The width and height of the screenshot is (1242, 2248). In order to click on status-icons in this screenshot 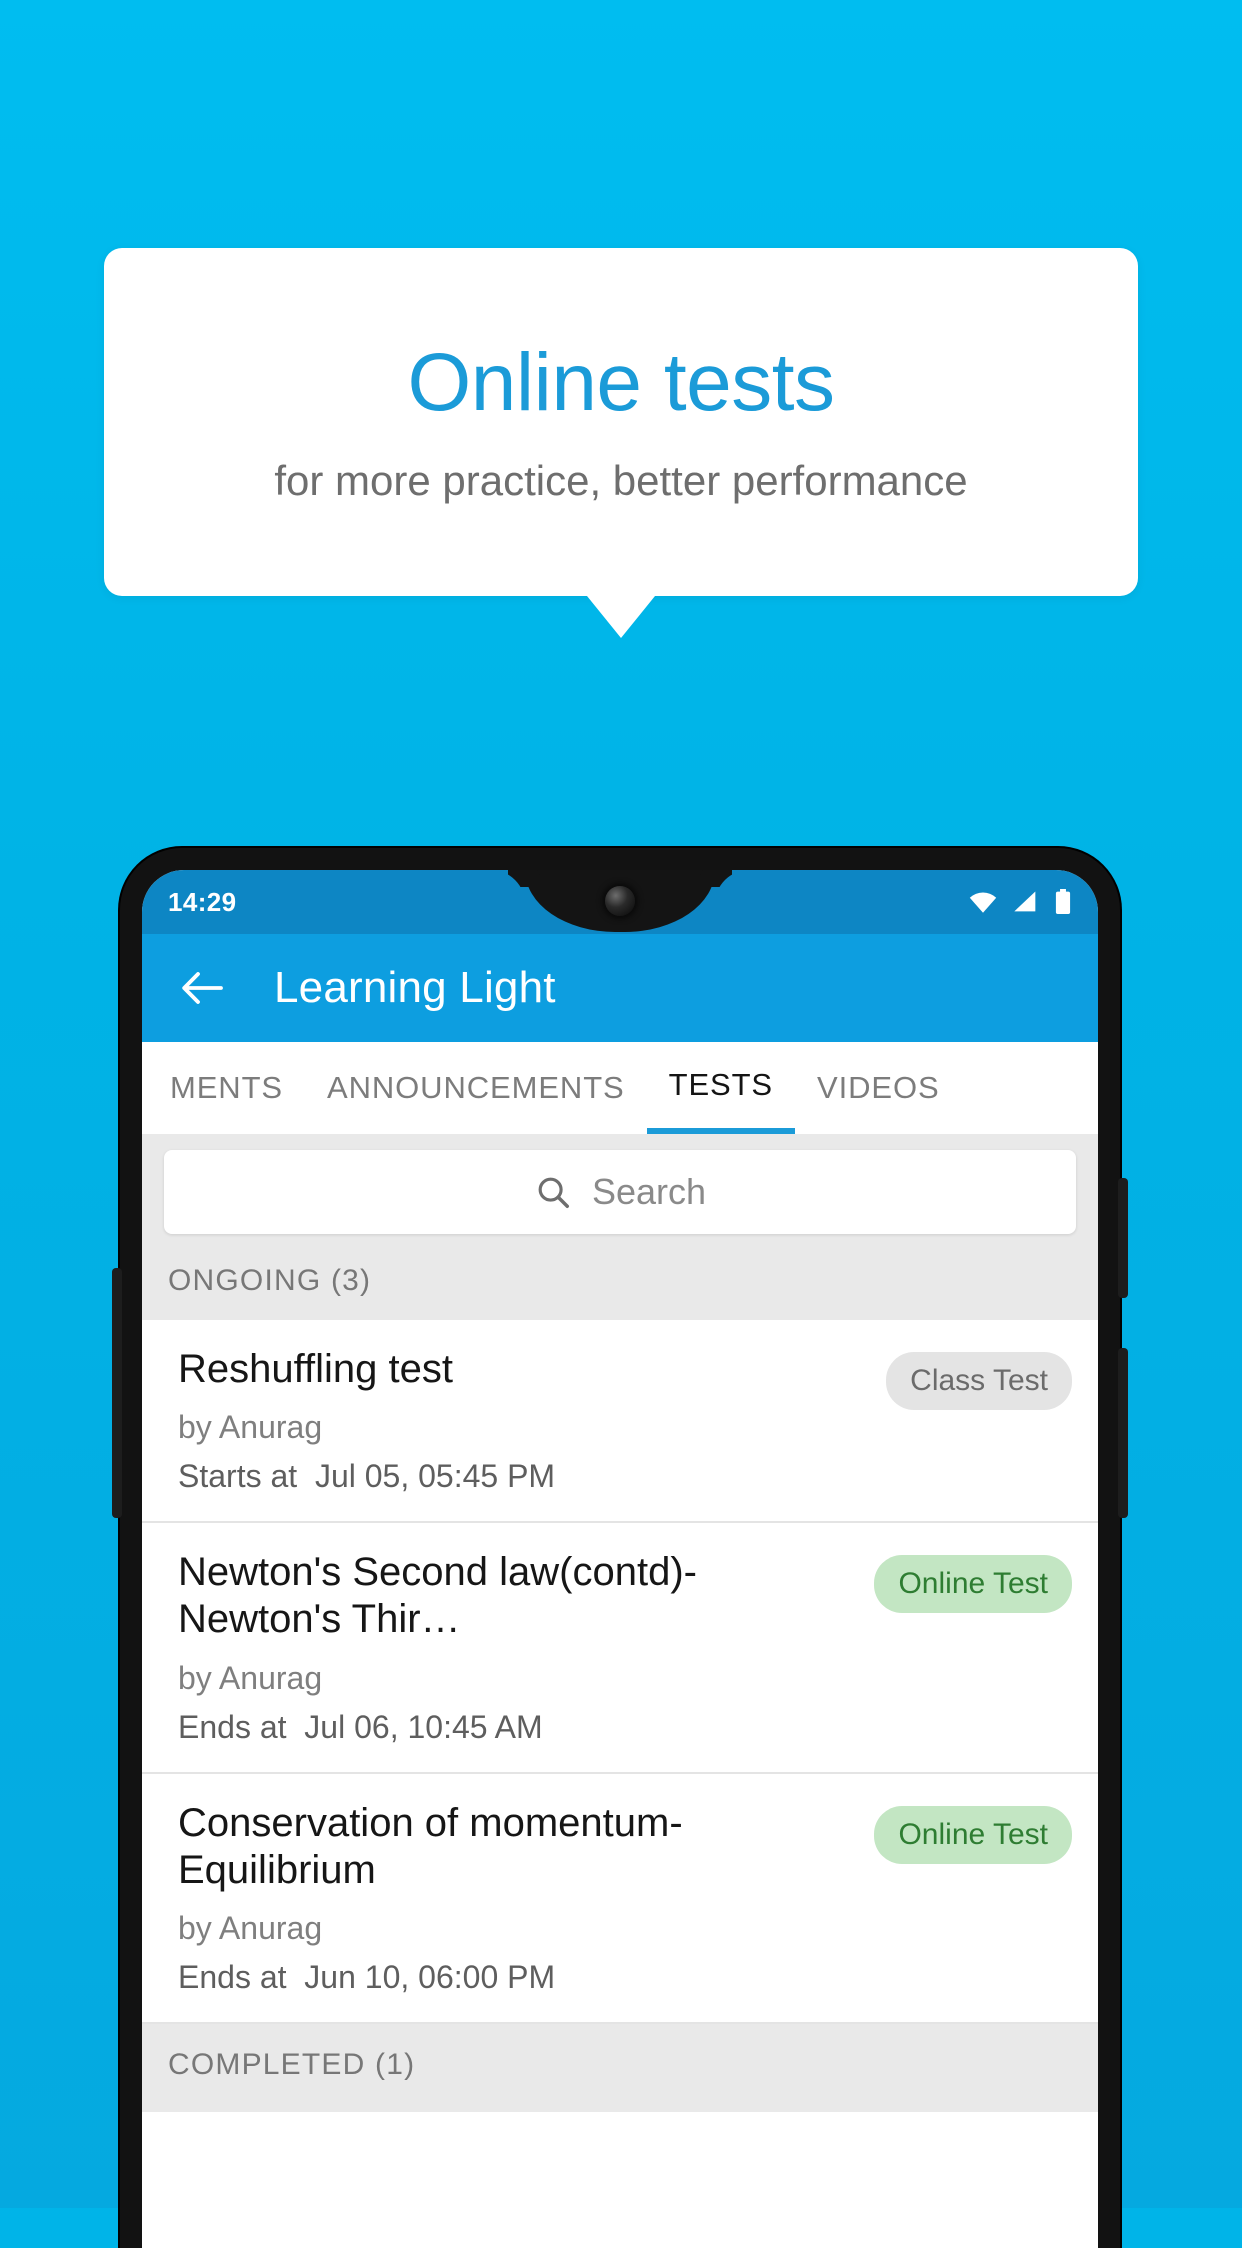, I will do `click(1020, 902)`.